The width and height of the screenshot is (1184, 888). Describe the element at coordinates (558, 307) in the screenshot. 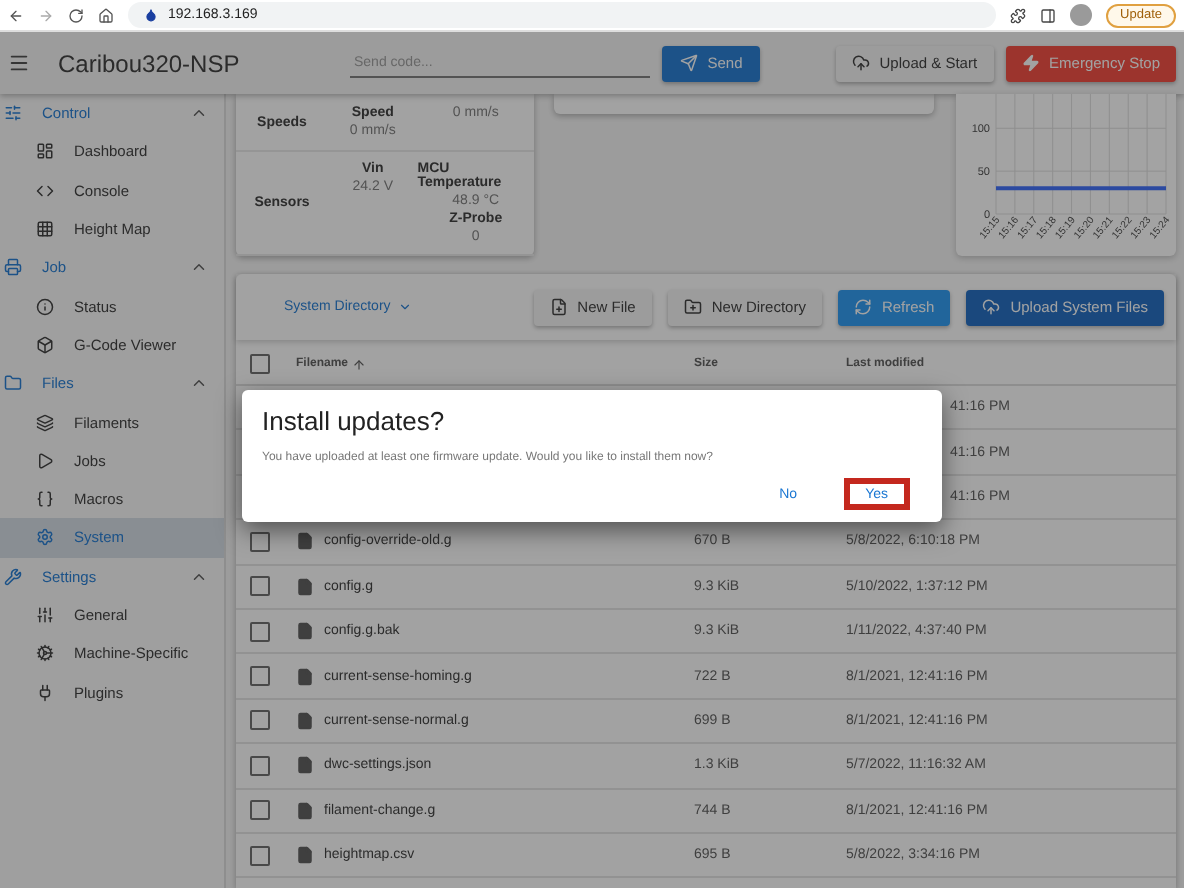

I see `file-plus-icon` at that location.